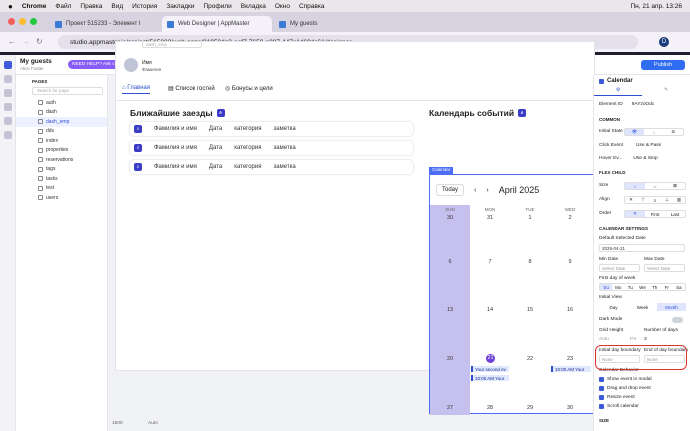 This screenshot has height=431, width=690. What do you see at coordinates (22, 21) in the screenshot?
I see `minimize-window-icon` at bounding box center [22, 21].